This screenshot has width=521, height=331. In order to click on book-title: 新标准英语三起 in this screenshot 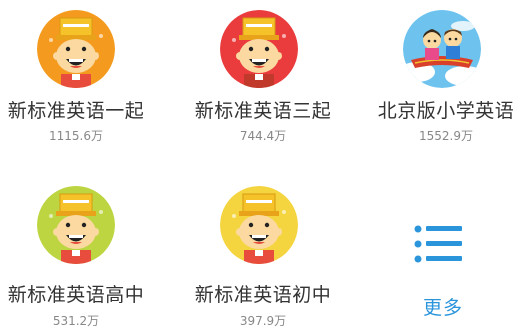, I will do `click(263, 111)`.